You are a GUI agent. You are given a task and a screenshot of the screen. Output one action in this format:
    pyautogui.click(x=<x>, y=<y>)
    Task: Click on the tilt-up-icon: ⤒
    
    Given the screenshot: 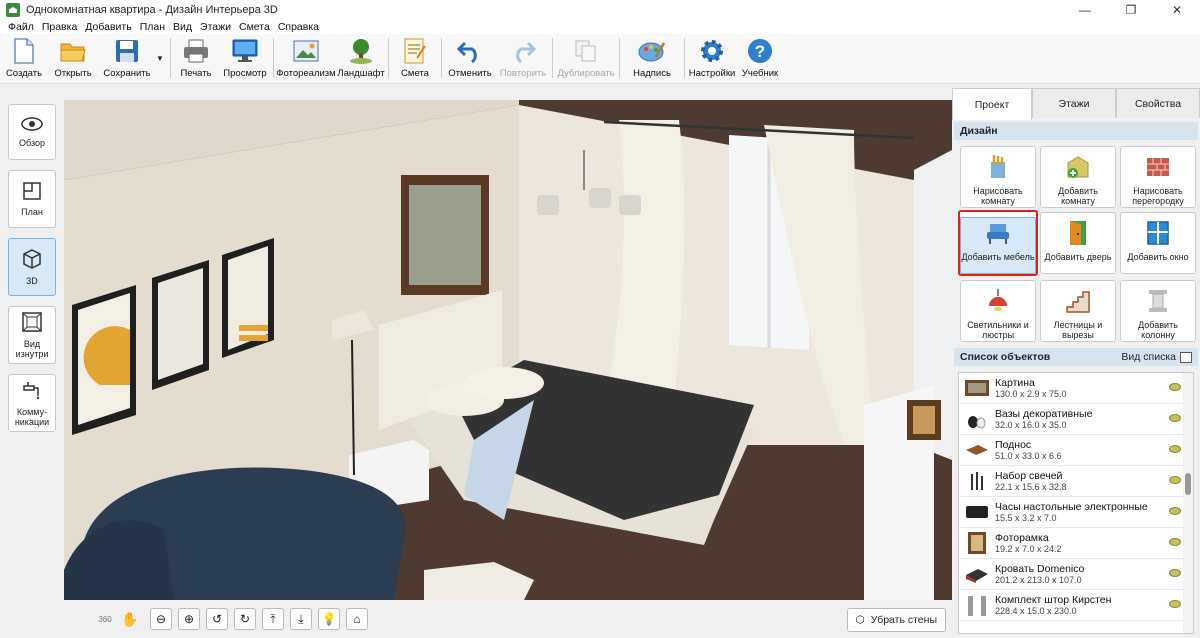 What is the action you would take?
    pyautogui.click(x=273, y=618)
    